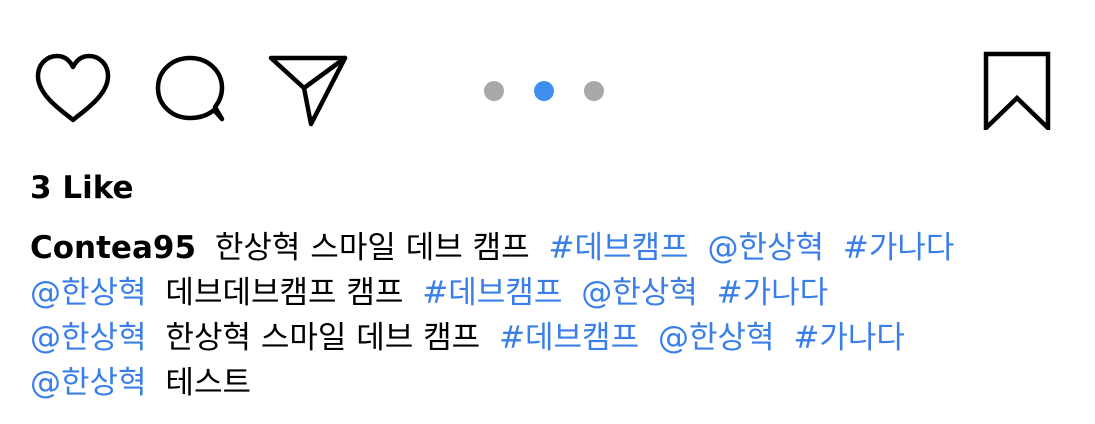  I want to click on paper-plane-icon, so click(308, 91).